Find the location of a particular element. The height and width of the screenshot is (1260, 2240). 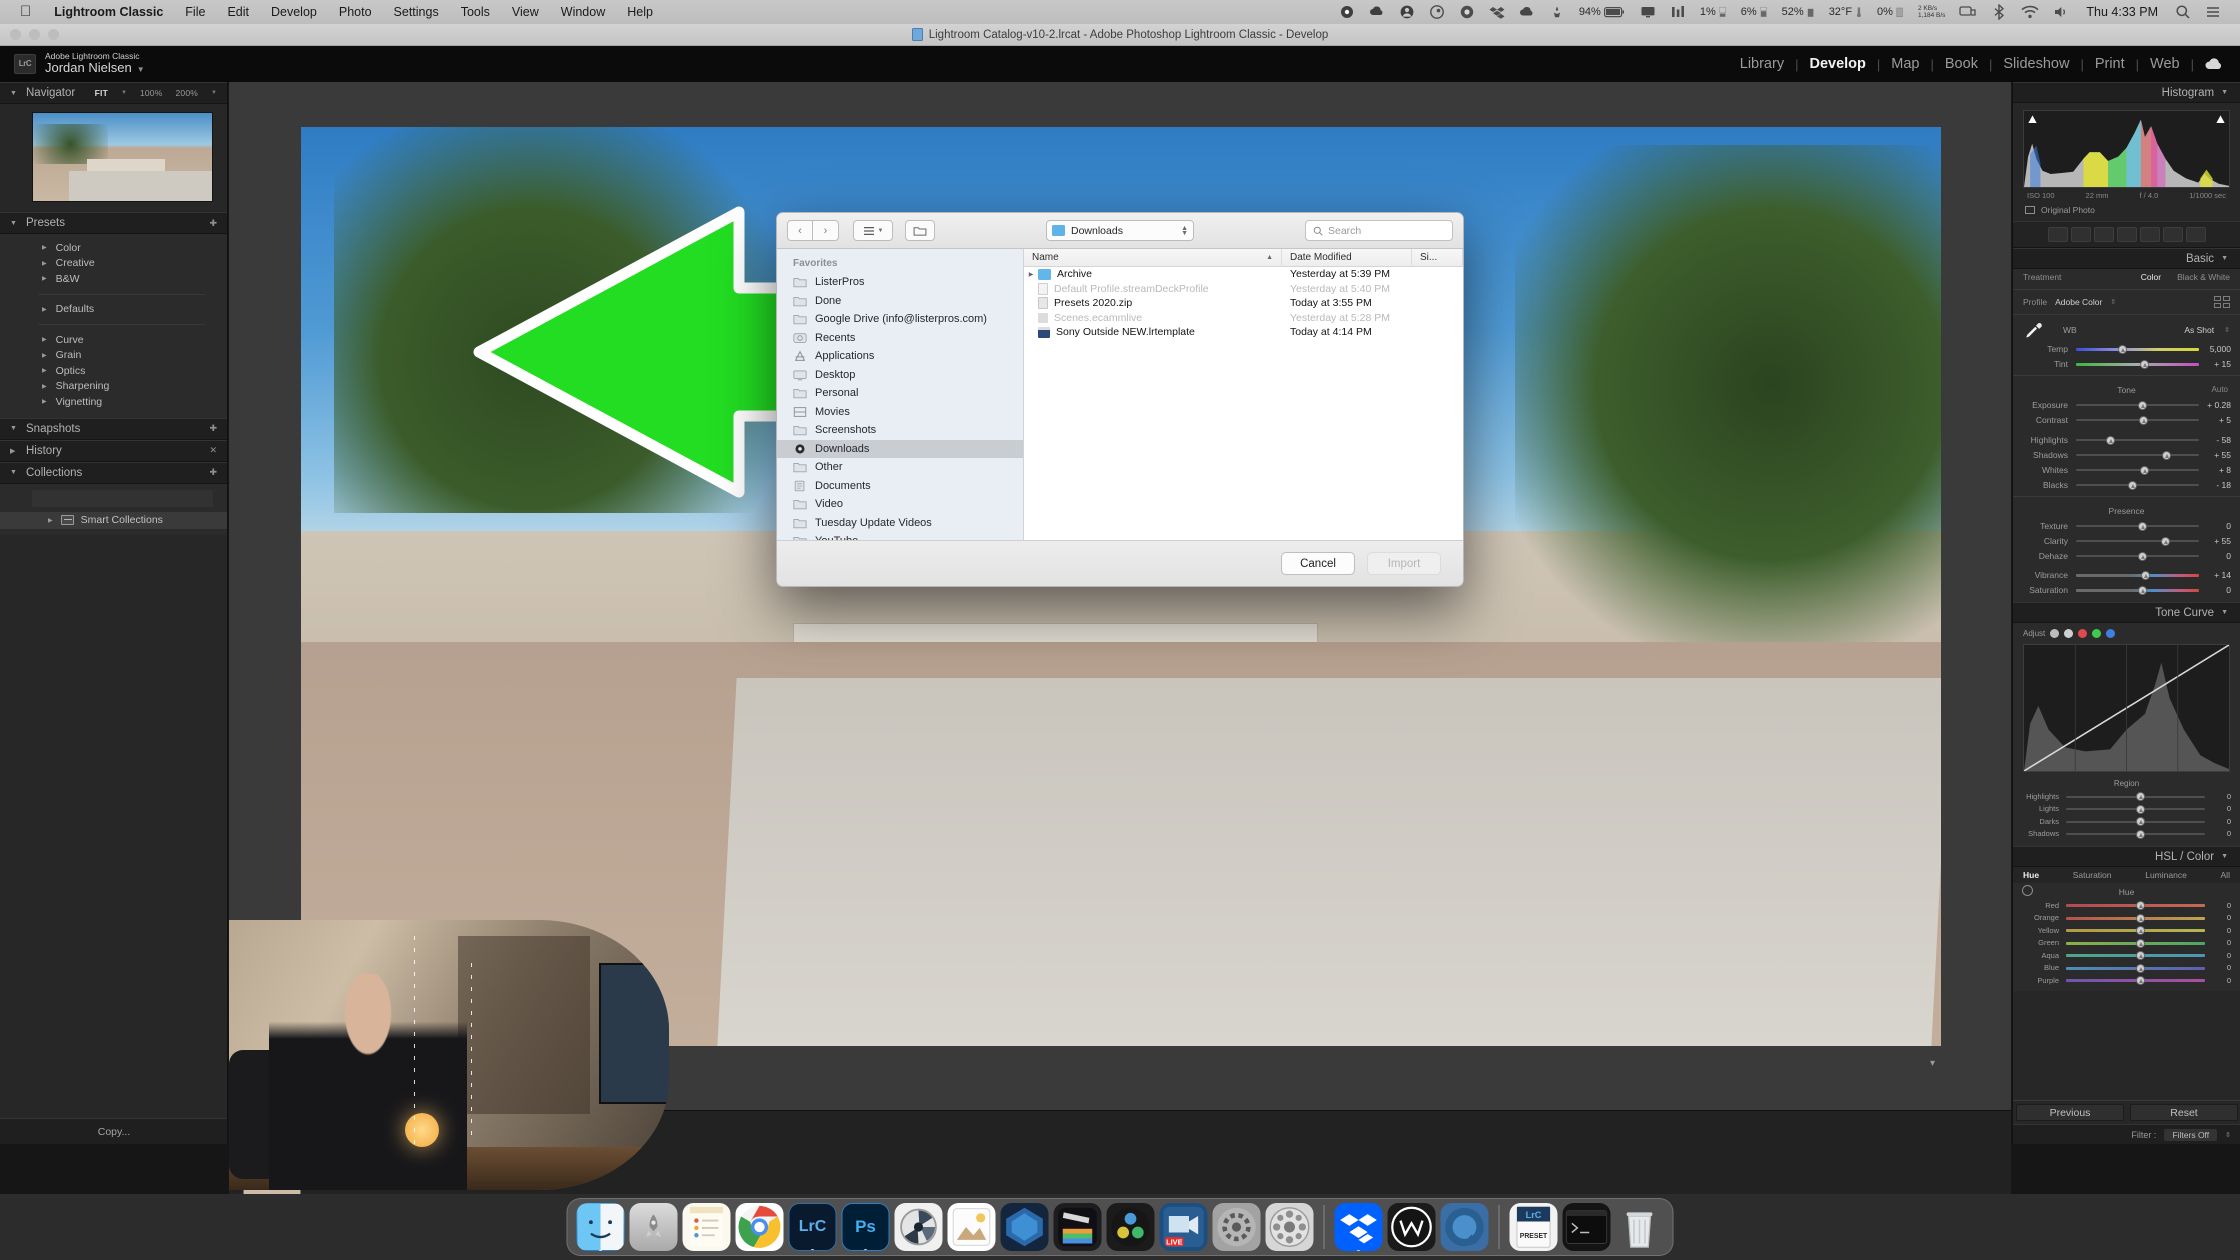

curve-point-icon is located at coordinates (2055, 633).